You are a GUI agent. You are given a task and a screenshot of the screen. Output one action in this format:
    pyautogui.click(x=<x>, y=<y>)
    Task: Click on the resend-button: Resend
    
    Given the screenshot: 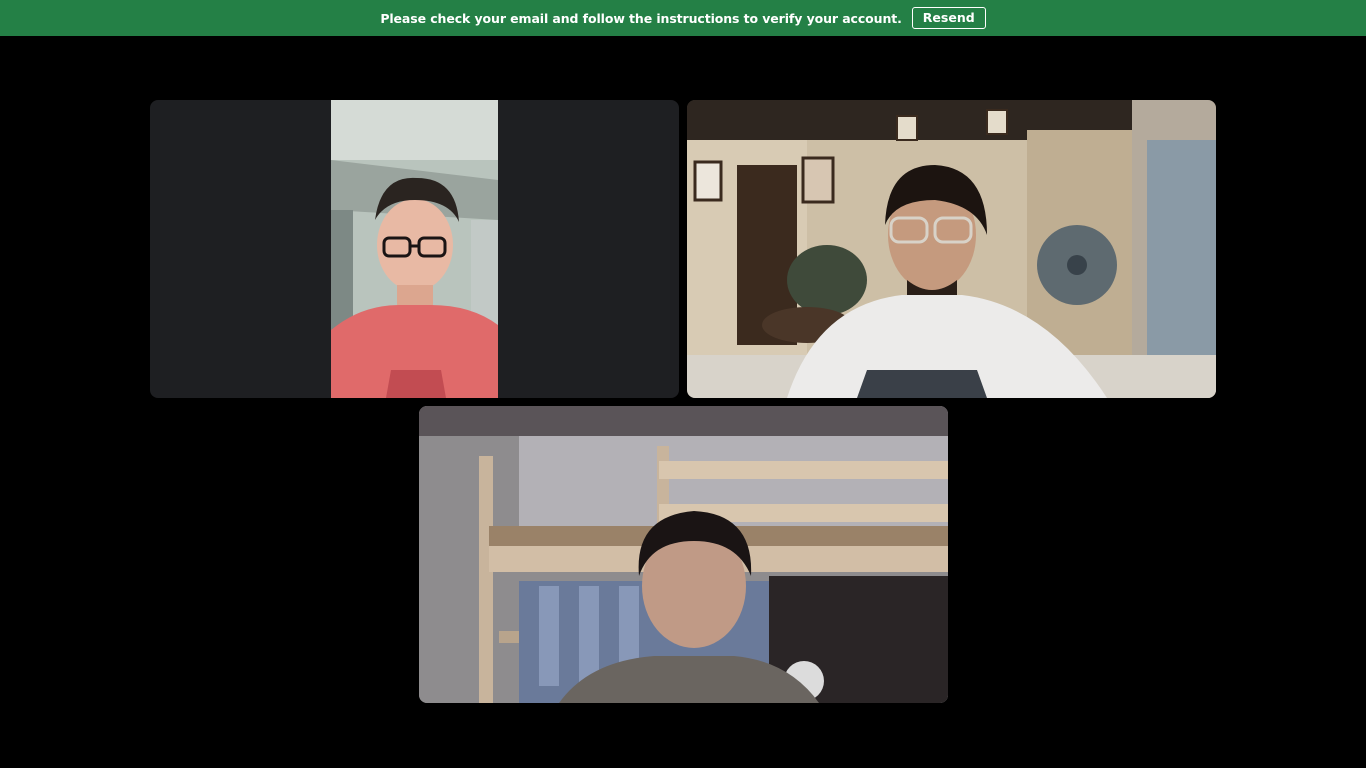 What is the action you would take?
    pyautogui.click(x=948, y=18)
    